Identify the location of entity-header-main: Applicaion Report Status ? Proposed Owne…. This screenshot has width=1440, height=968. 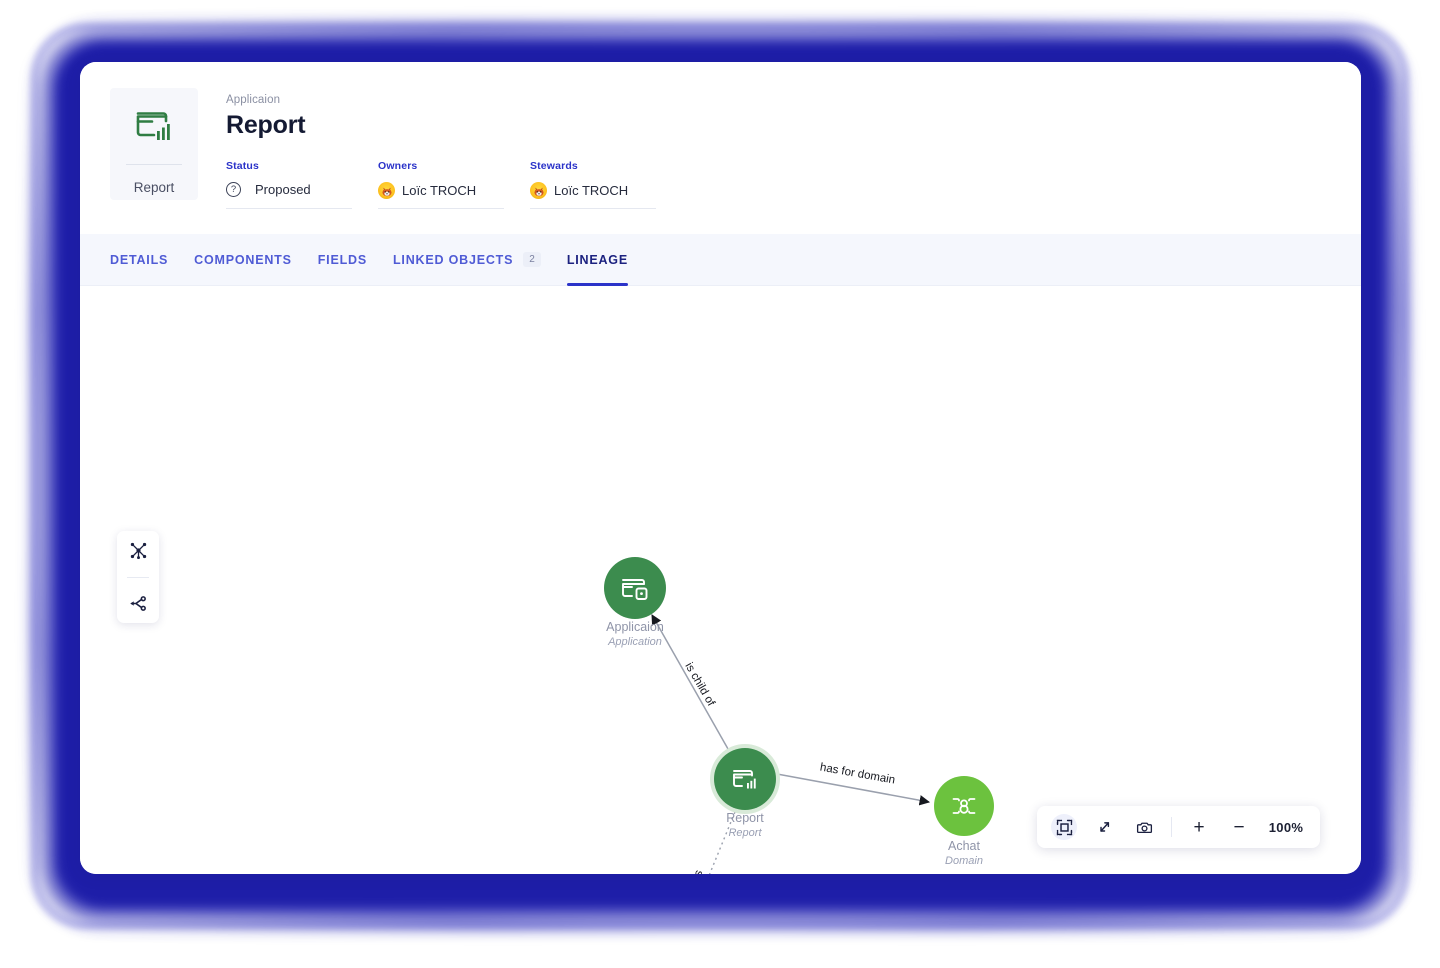
(778, 161).